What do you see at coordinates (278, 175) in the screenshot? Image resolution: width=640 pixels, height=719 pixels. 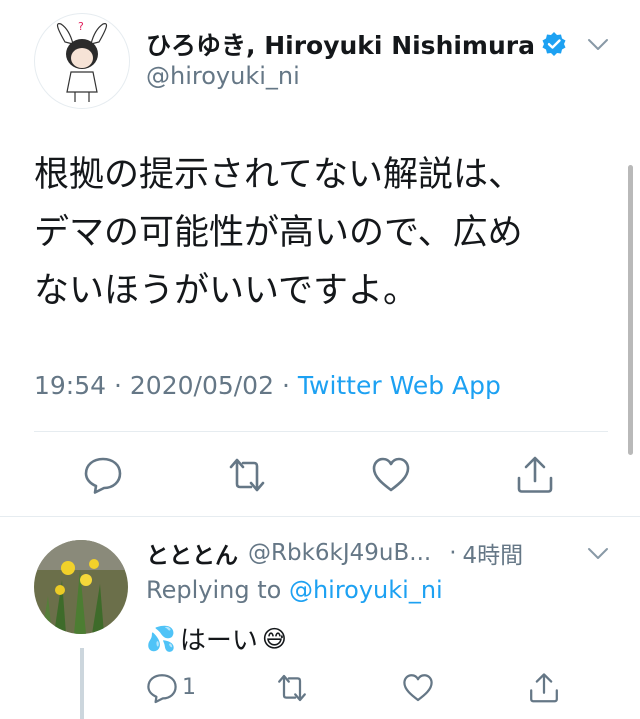 I see `tweet-text-line: 根拠の提示されてない解説は、` at bounding box center [278, 175].